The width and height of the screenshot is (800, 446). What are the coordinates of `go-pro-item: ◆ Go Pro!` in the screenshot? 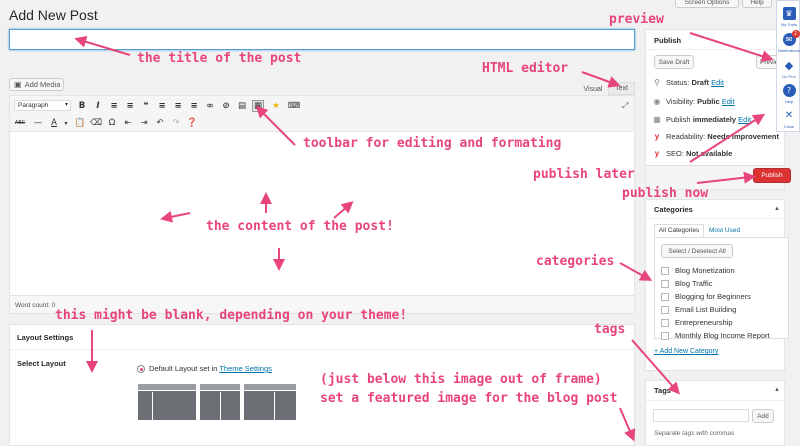 It's located at (788, 69).